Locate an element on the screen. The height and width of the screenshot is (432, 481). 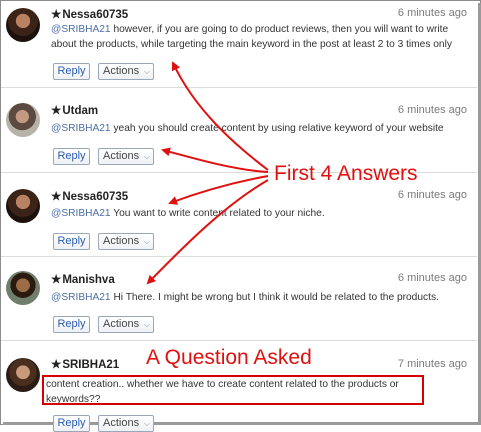
question-annotation-label: A Question Asked is located at coordinates (229, 357).